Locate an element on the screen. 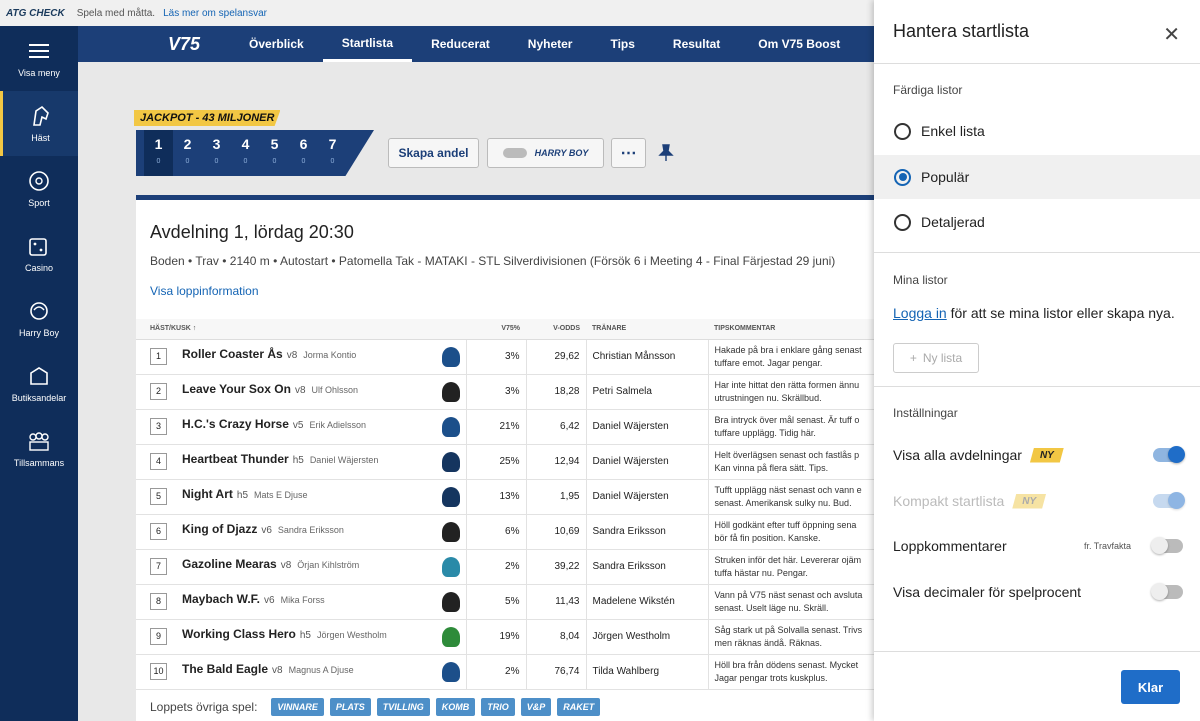  radio-button-selected is located at coordinates (902, 177).